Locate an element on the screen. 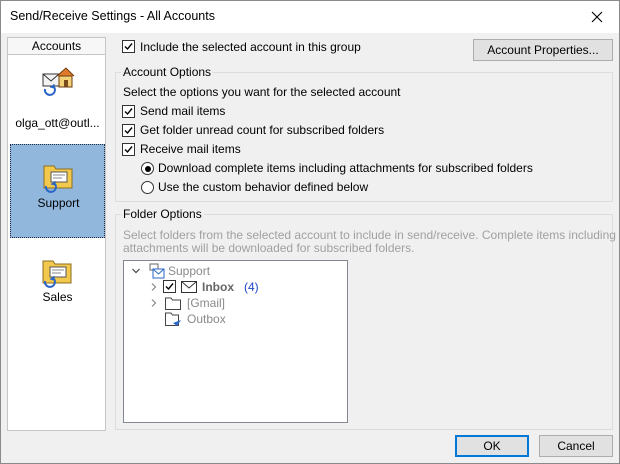 This screenshot has width=620, height=464. download-complete-radio is located at coordinates (147, 168).